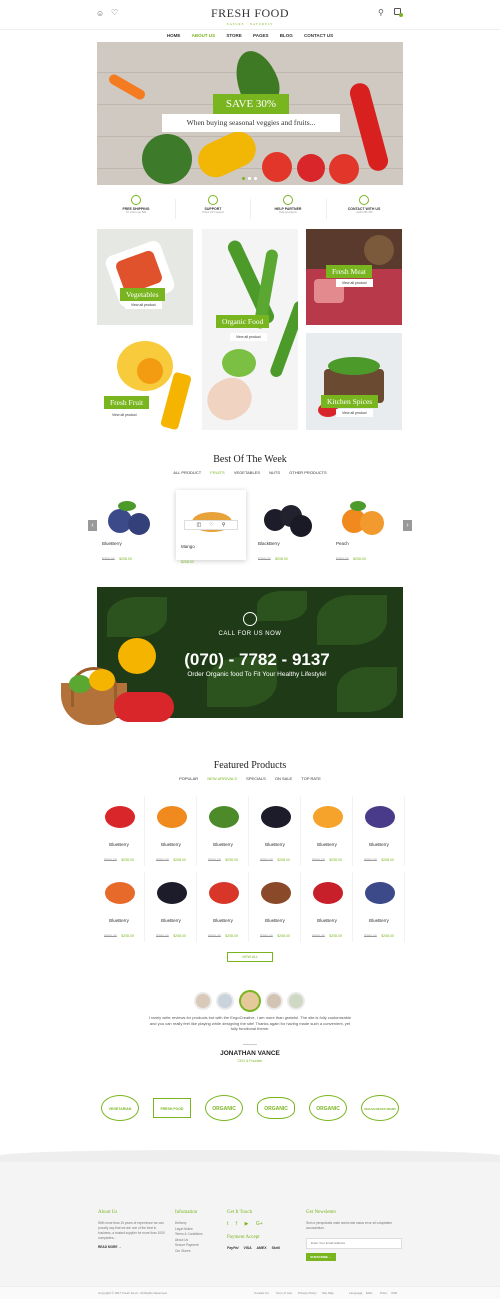 The height and width of the screenshot is (1299, 500). What do you see at coordinates (188, 778) in the screenshot?
I see `tab-popular: POPULAR` at bounding box center [188, 778].